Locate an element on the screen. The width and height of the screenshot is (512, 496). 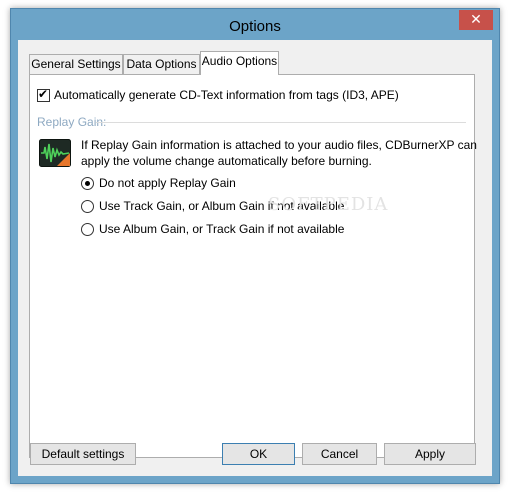
title-bar: Options ✕ is located at coordinates (255, 25).